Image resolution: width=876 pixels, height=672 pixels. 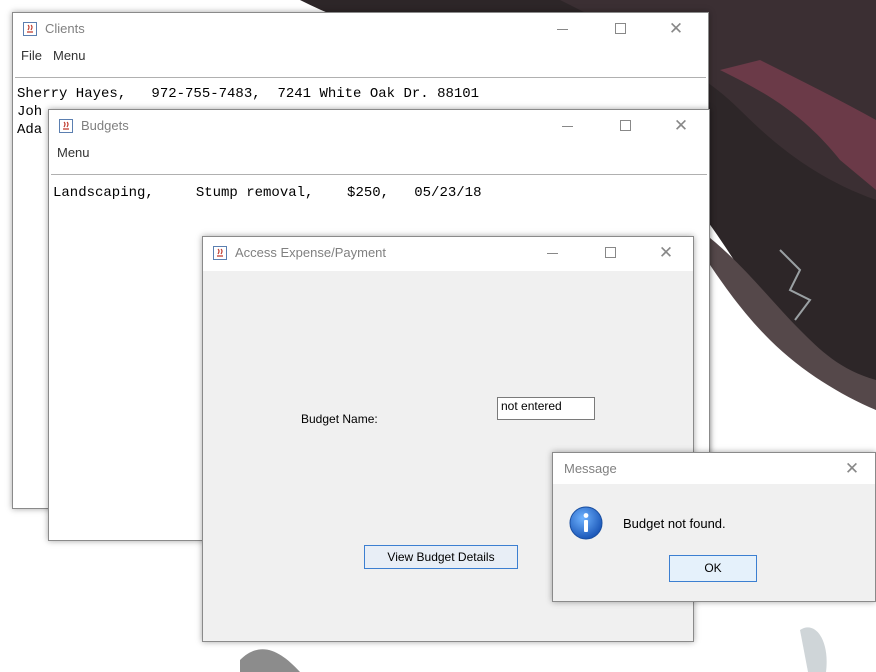 I want to click on budgets-titlebar: Budgets ✕, so click(x=379, y=126).